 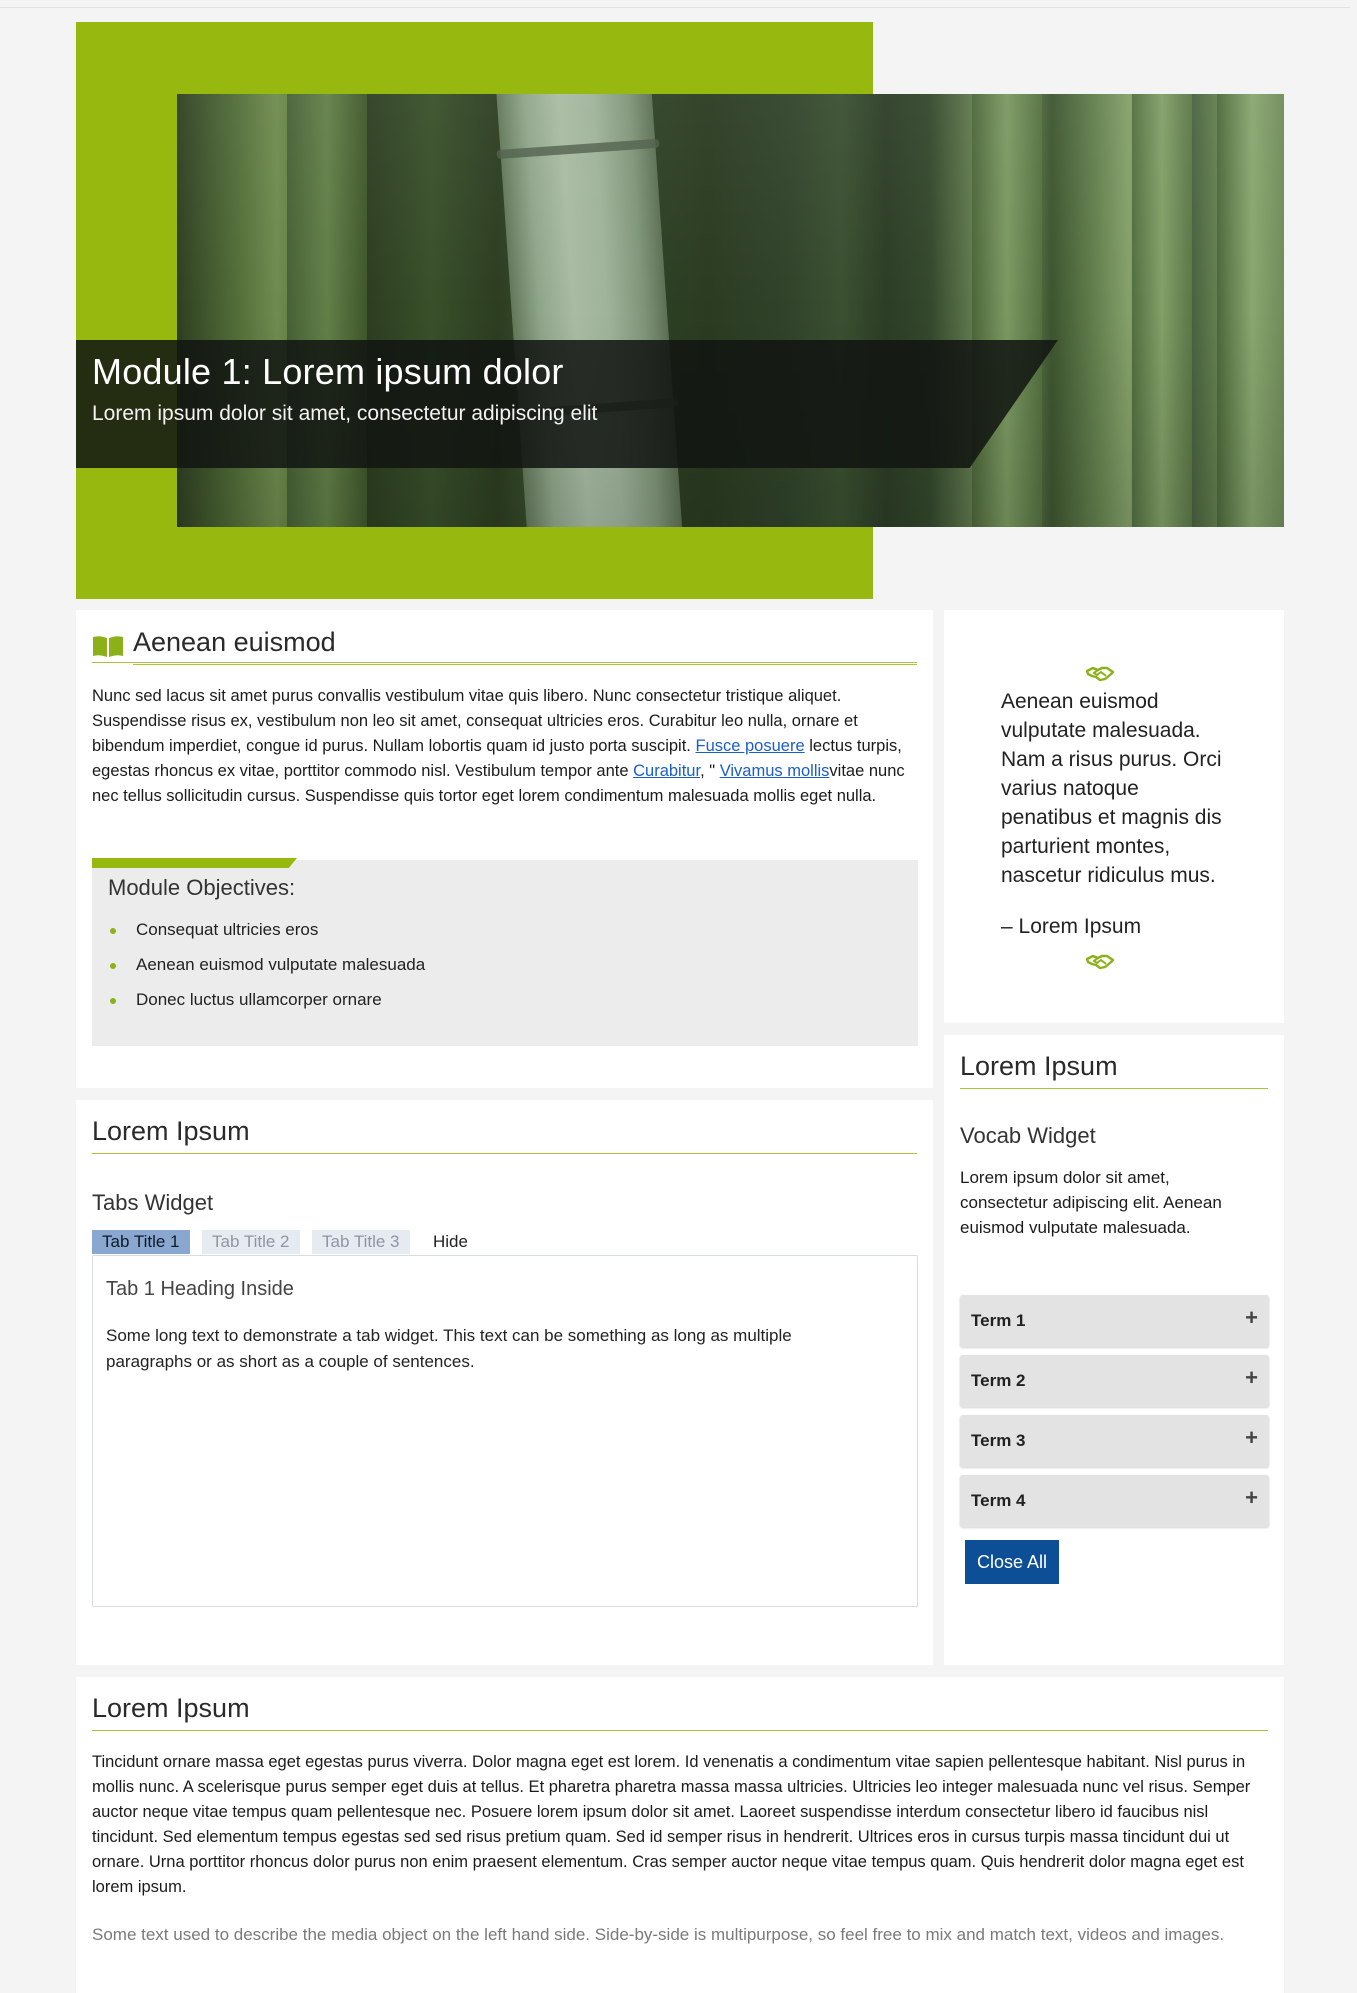 What do you see at coordinates (1012, 1562) in the screenshot?
I see `close-all-button: Close All` at bounding box center [1012, 1562].